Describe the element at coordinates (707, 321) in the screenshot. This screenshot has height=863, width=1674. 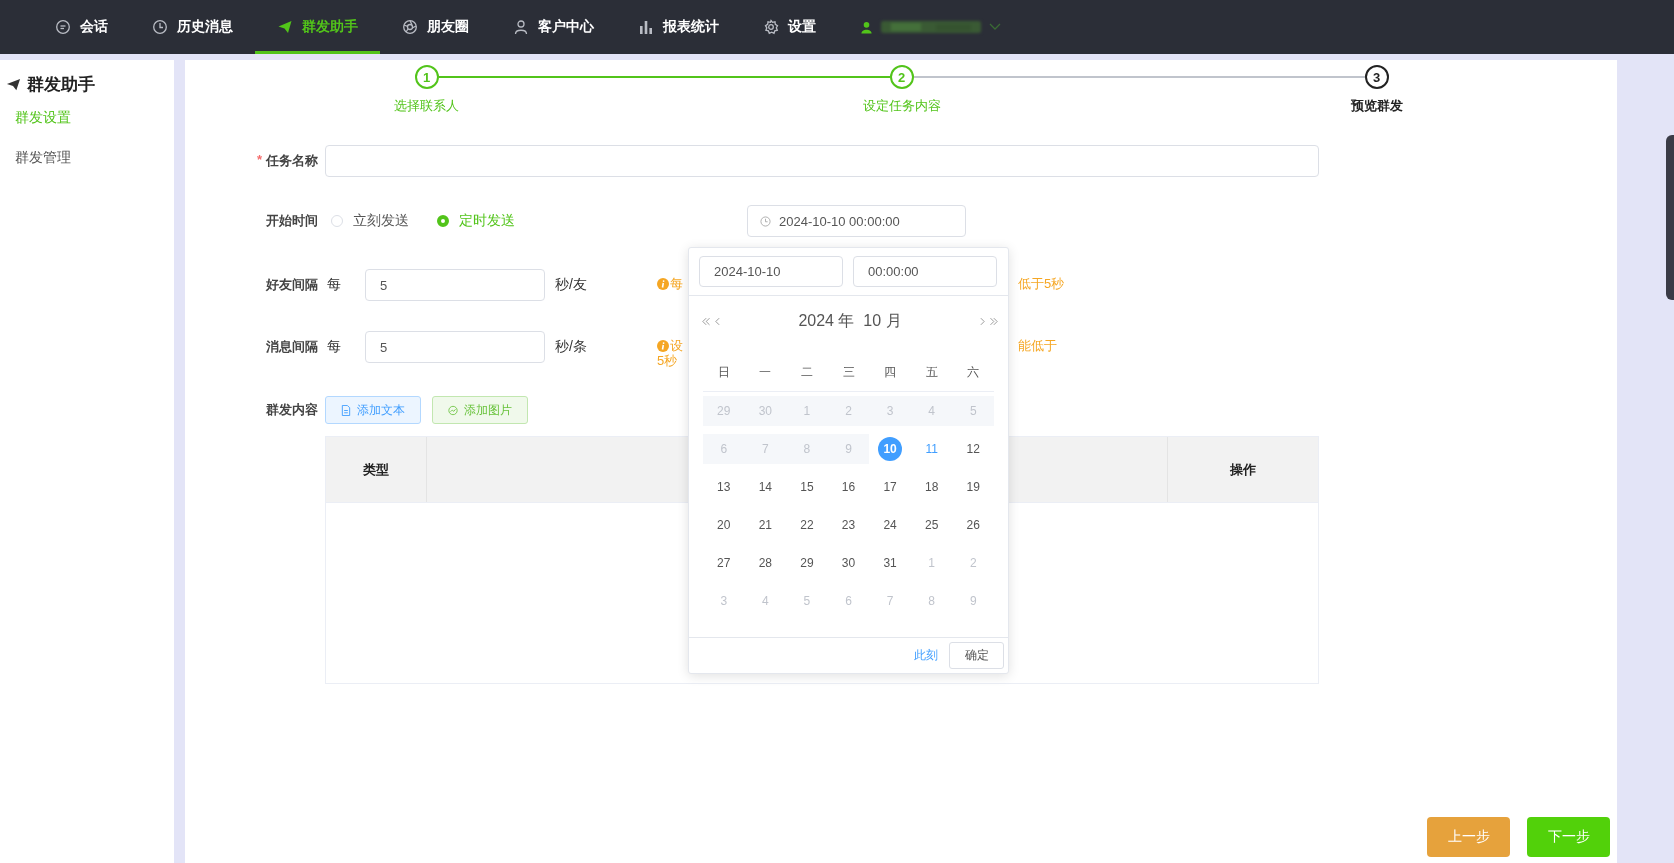
I see `previous-year-icon` at that location.